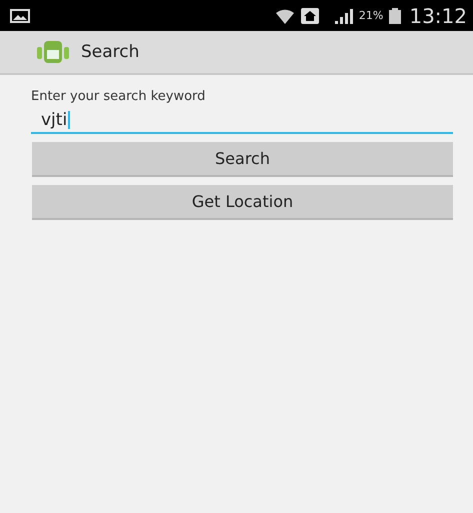 This screenshot has height=513, width=473. I want to click on clock-time: 13:12, so click(438, 16).